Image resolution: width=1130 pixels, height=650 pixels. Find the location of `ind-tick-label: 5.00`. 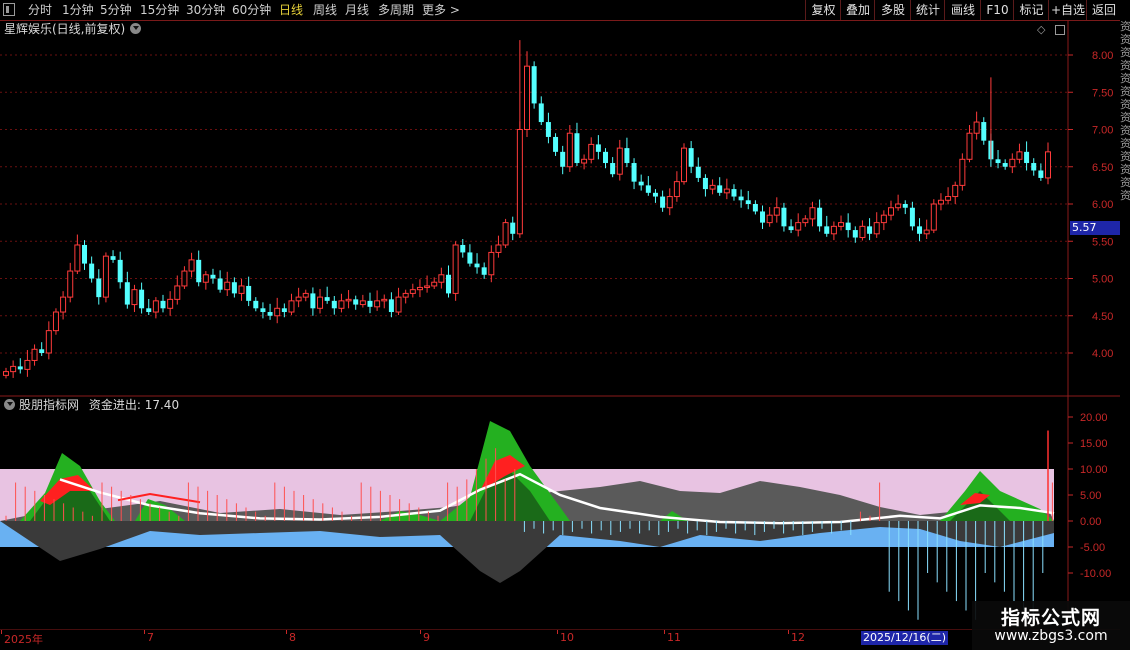

ind-tick-label: 5.00 is located at coordinates (1090, 496).